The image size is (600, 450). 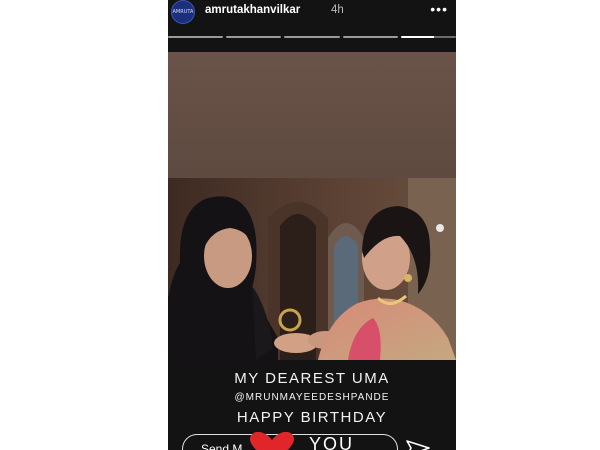 I want to click on caption-line-1: MY DEAREST UMA, so click(x=312, y=378).